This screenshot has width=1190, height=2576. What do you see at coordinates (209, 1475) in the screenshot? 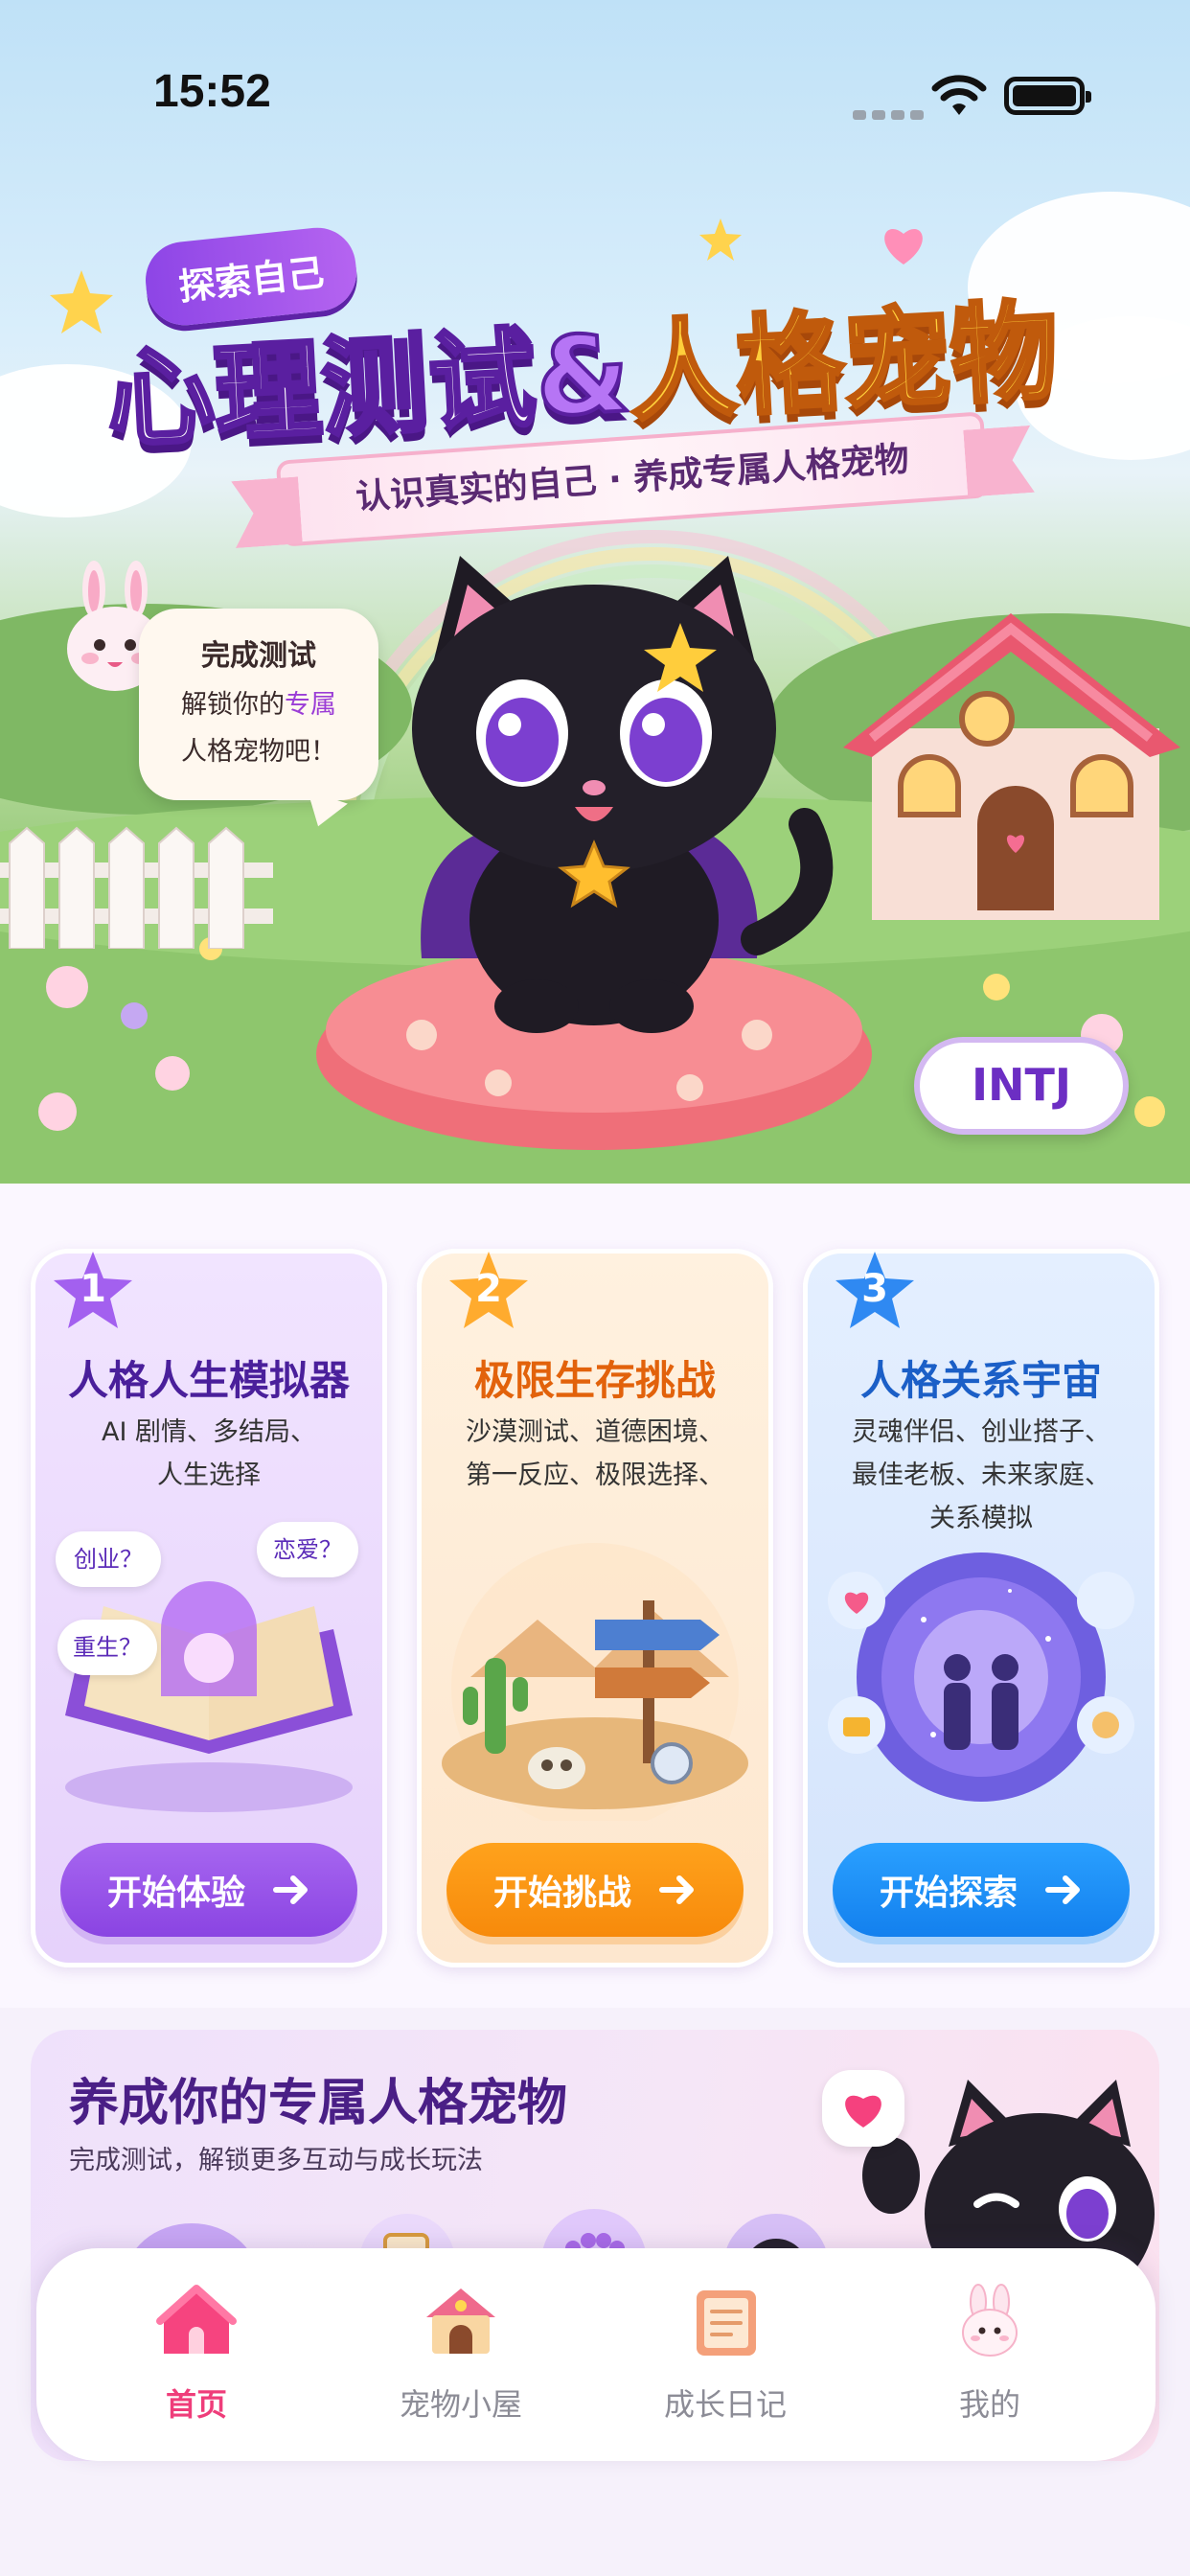
I see `feature-desc-line: 人生选择` at bounding box center [209, 1475].